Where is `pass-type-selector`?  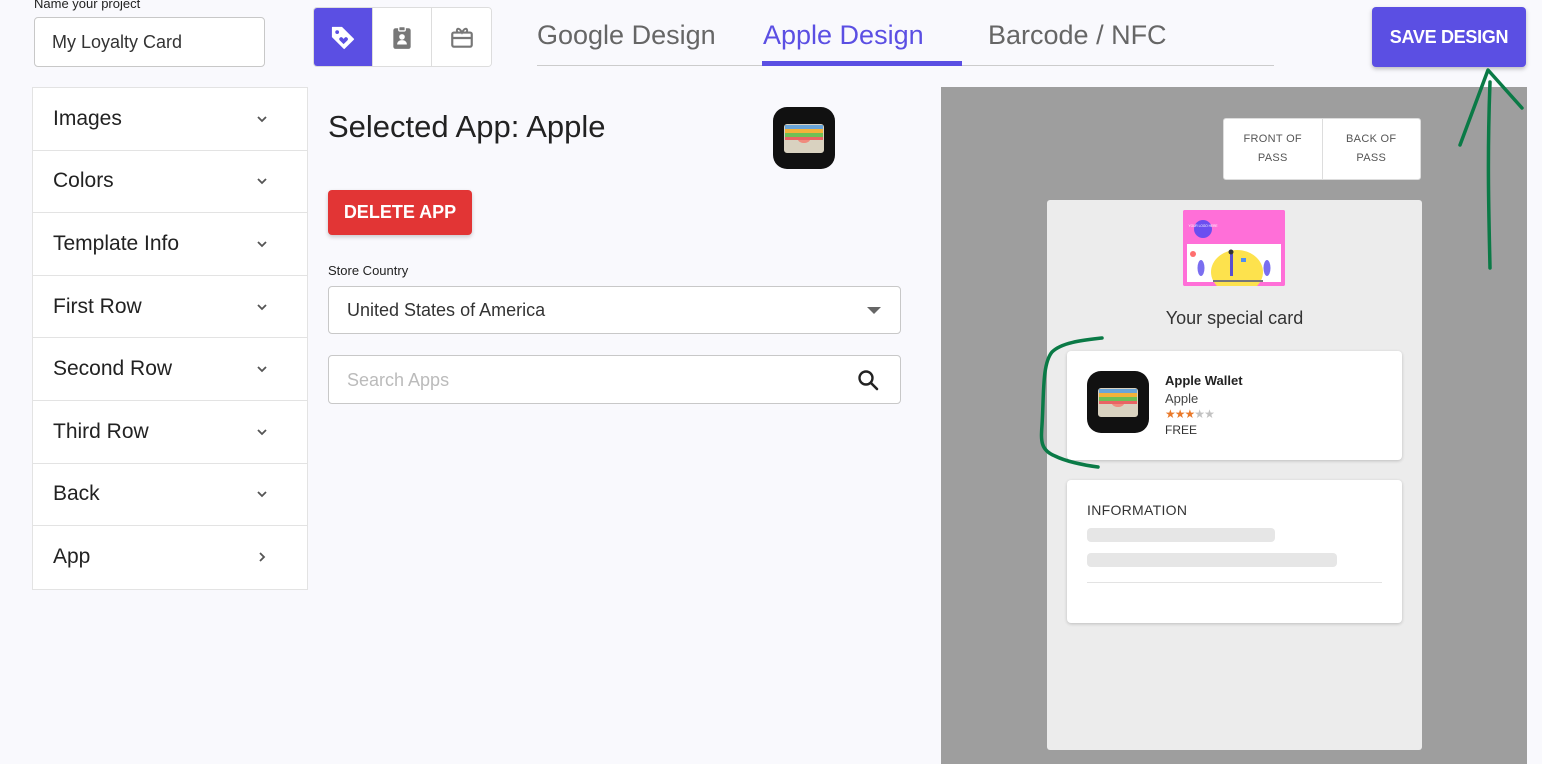
pass-type-selector is located at coordinates (402, 37).